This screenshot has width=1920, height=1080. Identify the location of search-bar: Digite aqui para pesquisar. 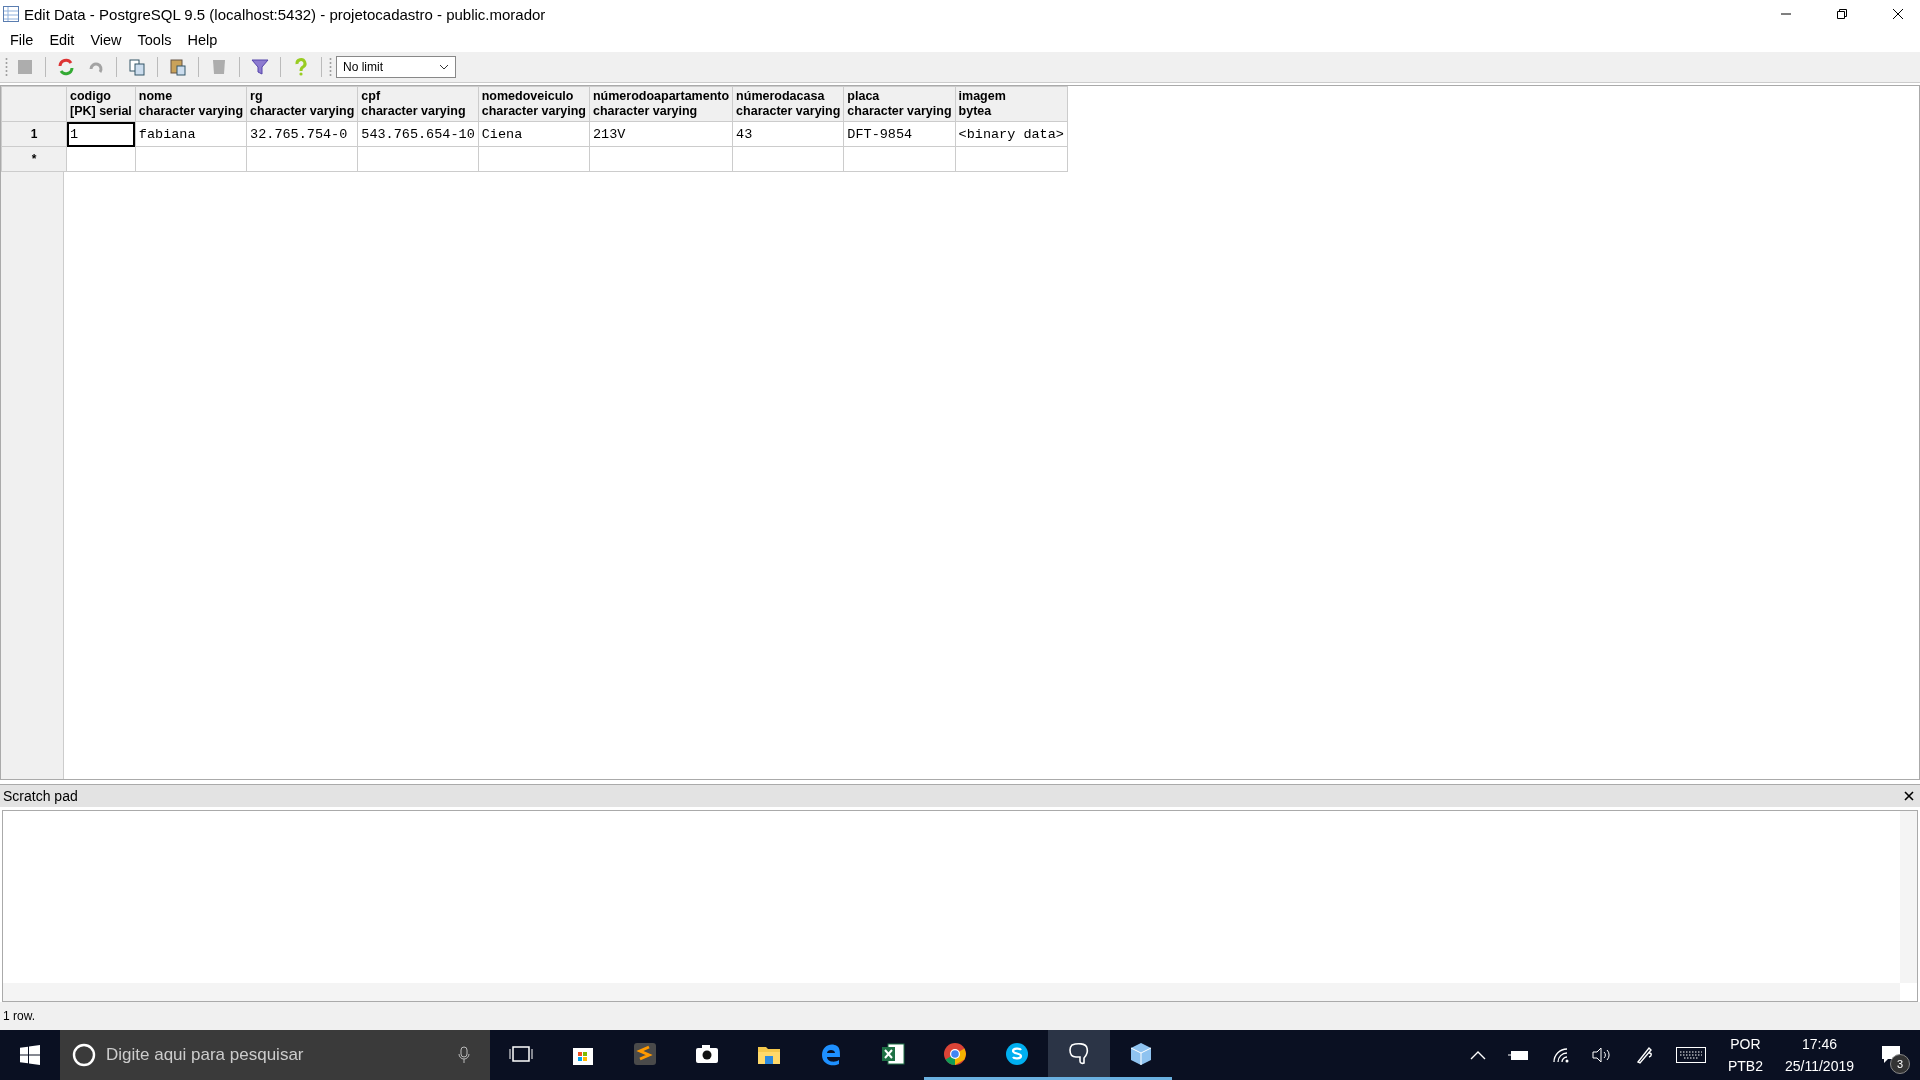
(275, 1055).